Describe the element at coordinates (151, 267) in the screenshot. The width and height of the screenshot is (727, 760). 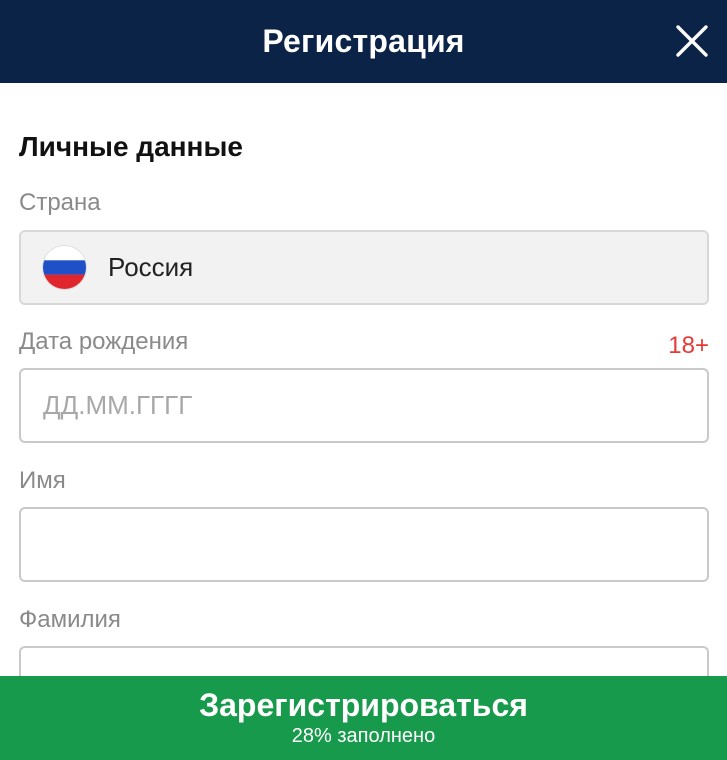
I see `country-value: Россия` at that location.